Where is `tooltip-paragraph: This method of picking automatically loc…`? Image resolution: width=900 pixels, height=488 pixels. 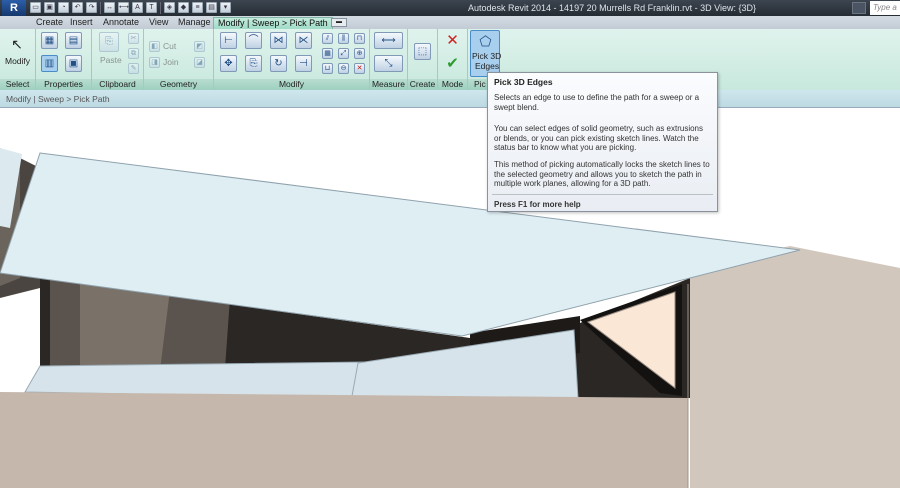
tooltip-paragraph: This method of picking automatically loc… is located at coordinates (602, 174).